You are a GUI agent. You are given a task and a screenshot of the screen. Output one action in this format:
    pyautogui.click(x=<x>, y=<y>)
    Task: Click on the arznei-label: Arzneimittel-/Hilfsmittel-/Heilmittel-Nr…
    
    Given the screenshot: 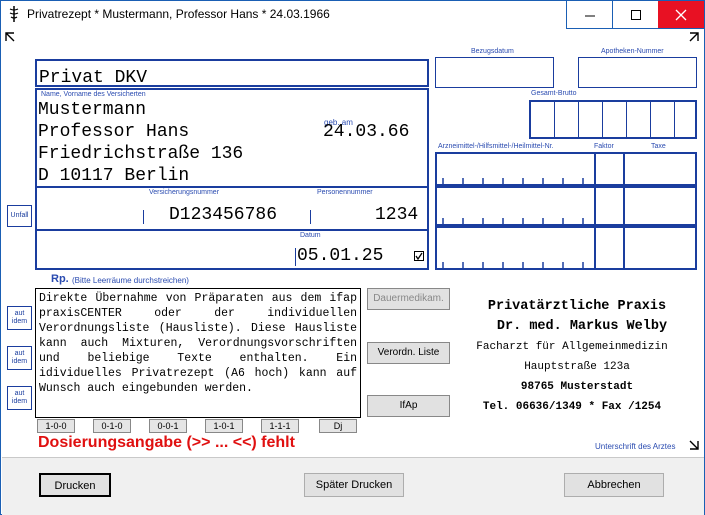 What is the action you would take?
    pyautogui.click(x=496, y=146)
    